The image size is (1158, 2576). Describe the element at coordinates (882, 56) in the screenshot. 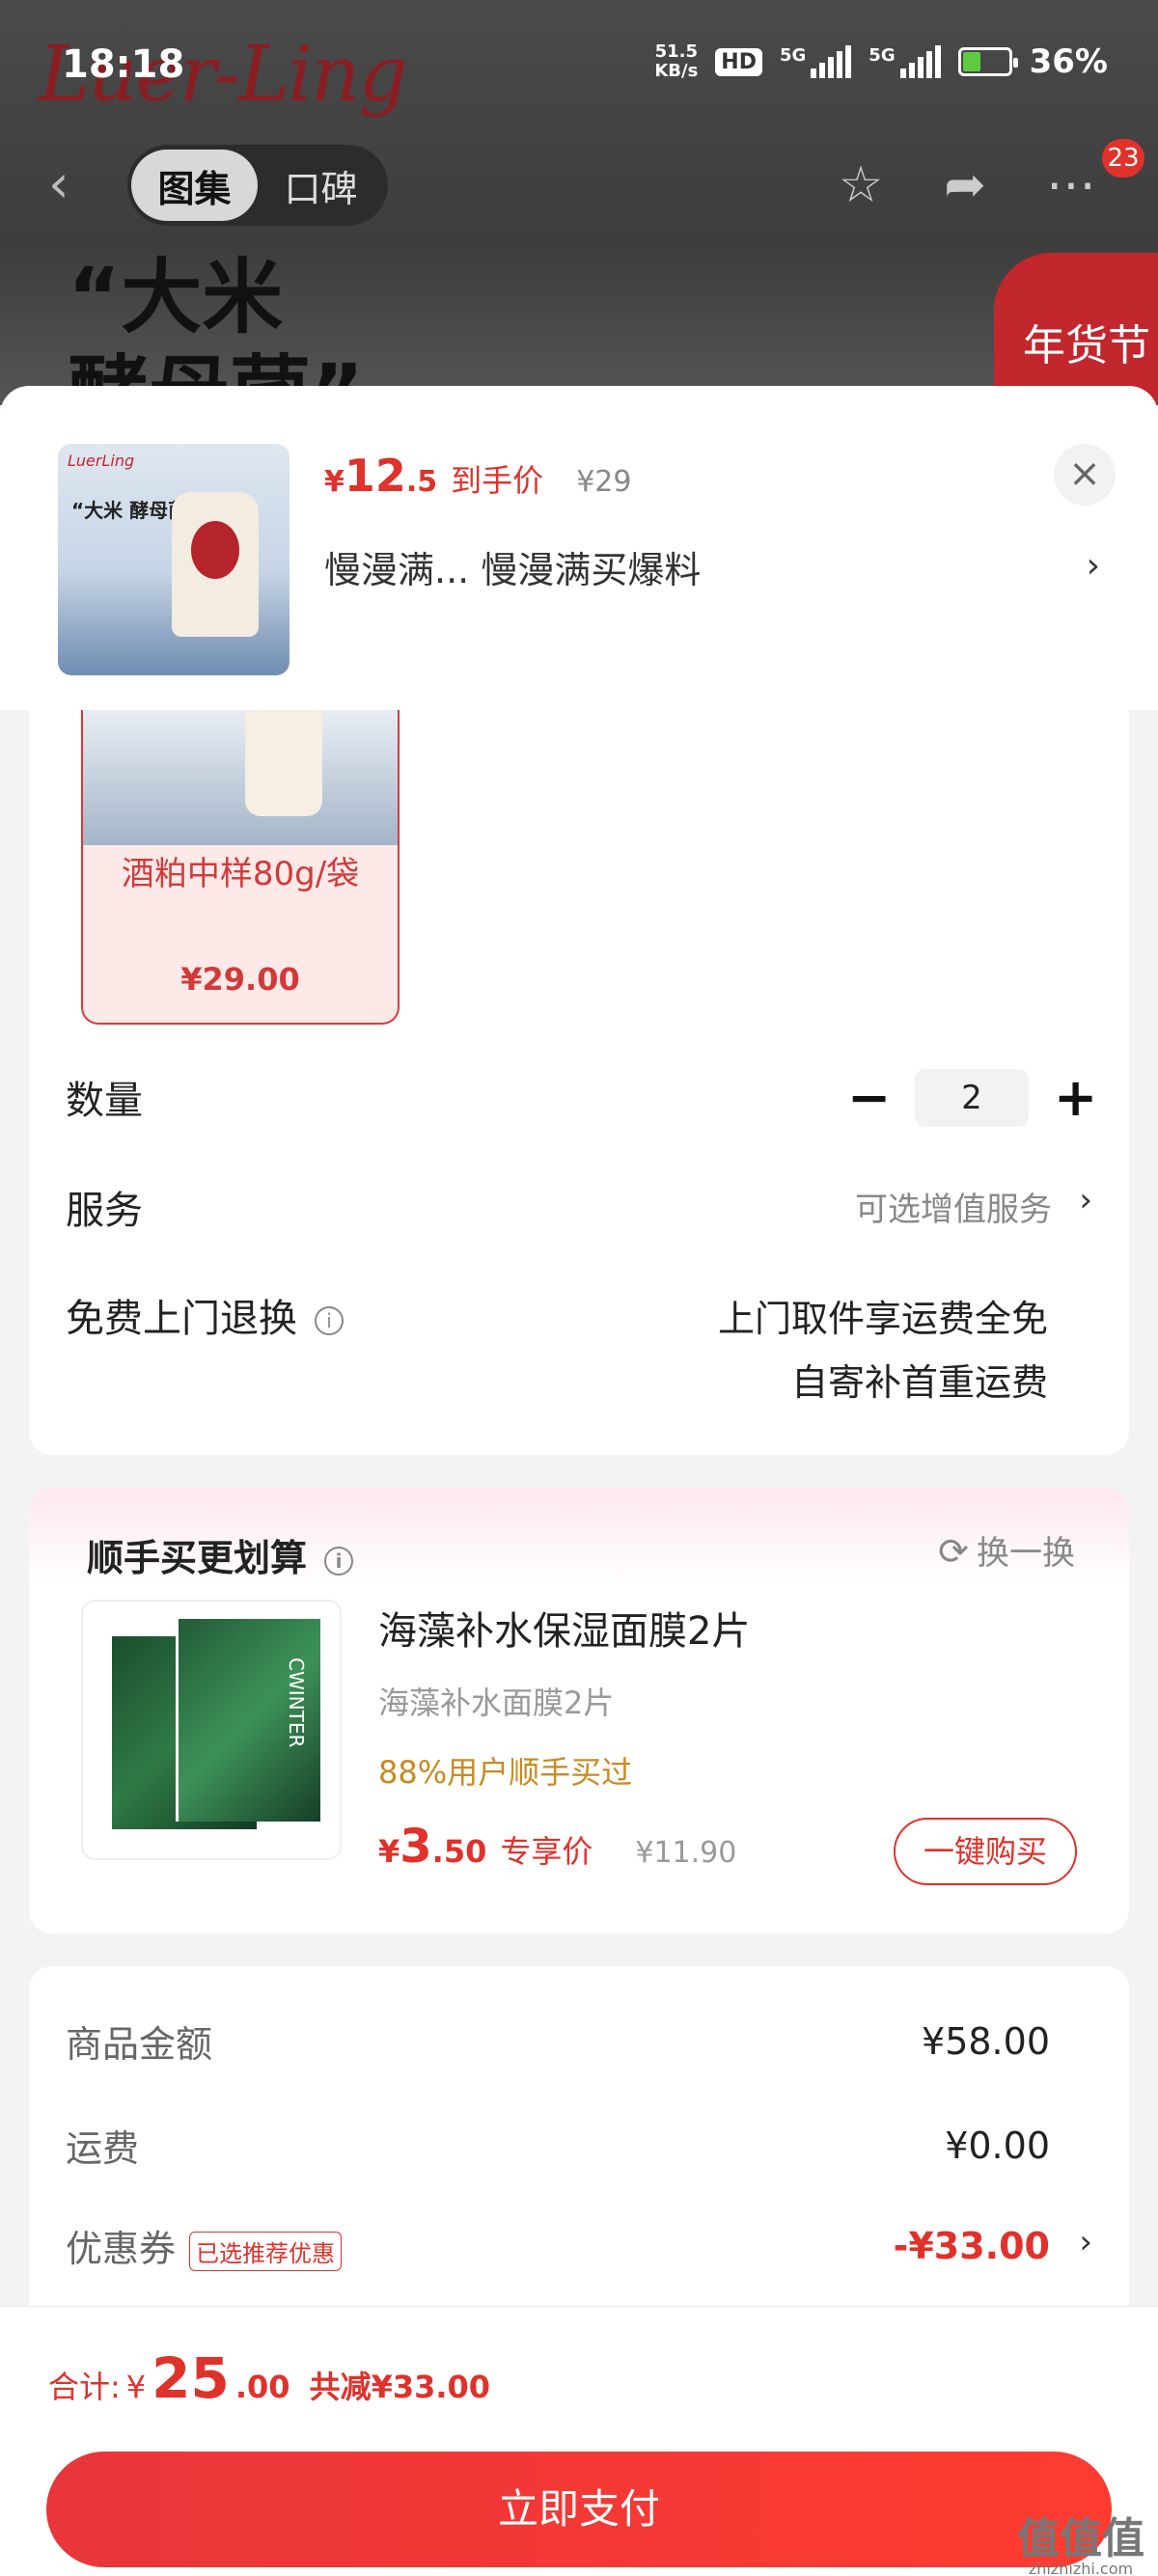

I see `signal-label-2: 5G` at that location.